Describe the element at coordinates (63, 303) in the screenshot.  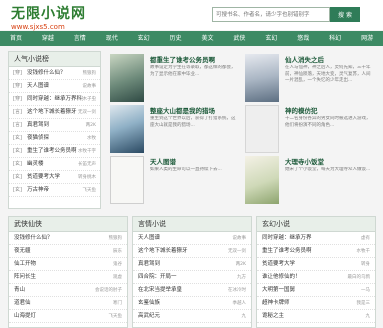
I see `book-name: 道君仙` at that location.